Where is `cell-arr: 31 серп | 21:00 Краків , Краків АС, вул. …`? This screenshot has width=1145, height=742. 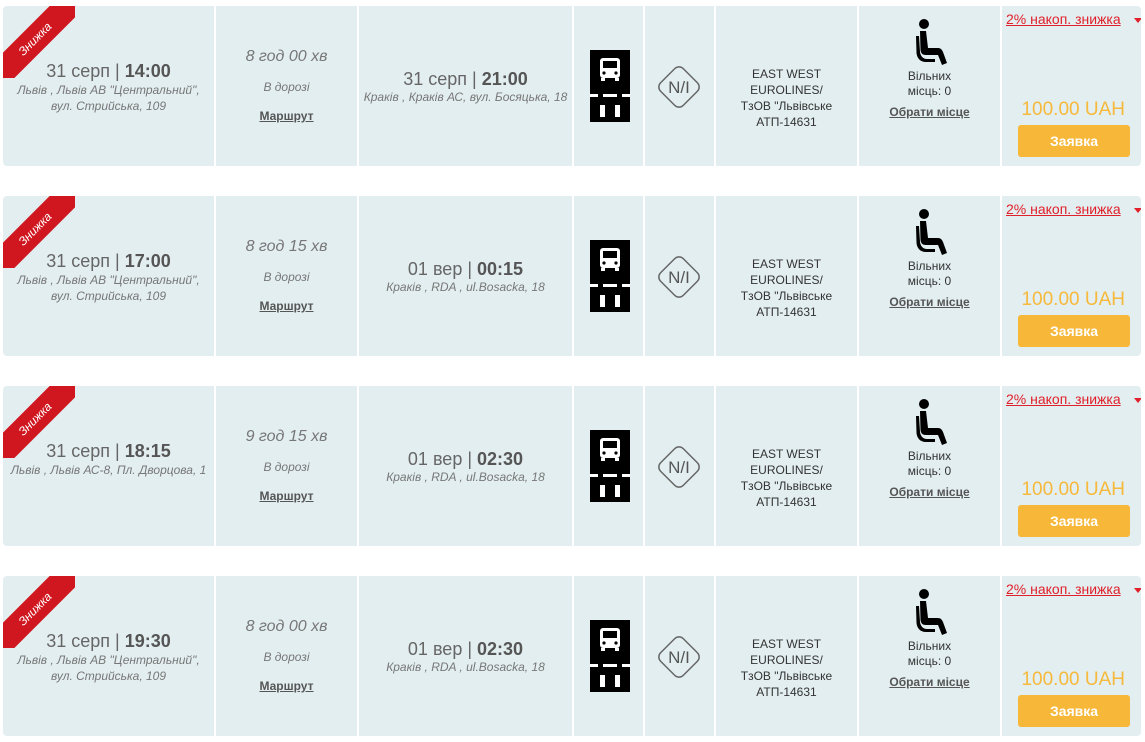 cell-arr: 31 серп | 21:00 Краків , Краків АС, вул. … is located at coordinates (465, 86).